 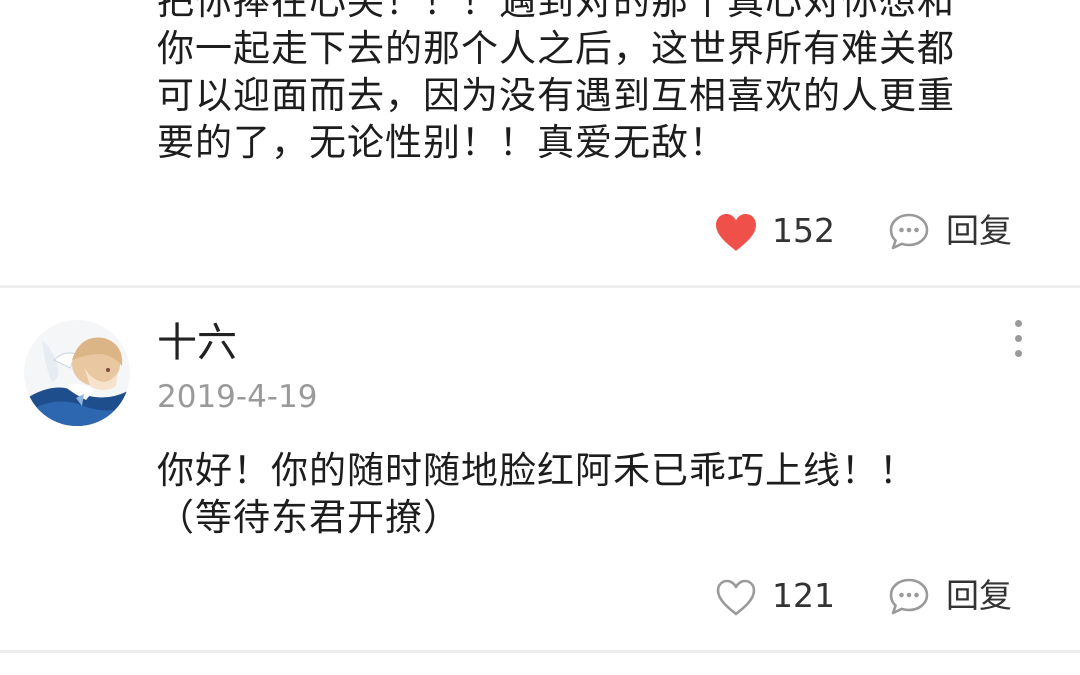 What do you see at coordinates (442, 142) in the screenshot?
I see `comment-text-line: 要的了，无论性别！！真爱无敌！` at bounding box center [442, 142].